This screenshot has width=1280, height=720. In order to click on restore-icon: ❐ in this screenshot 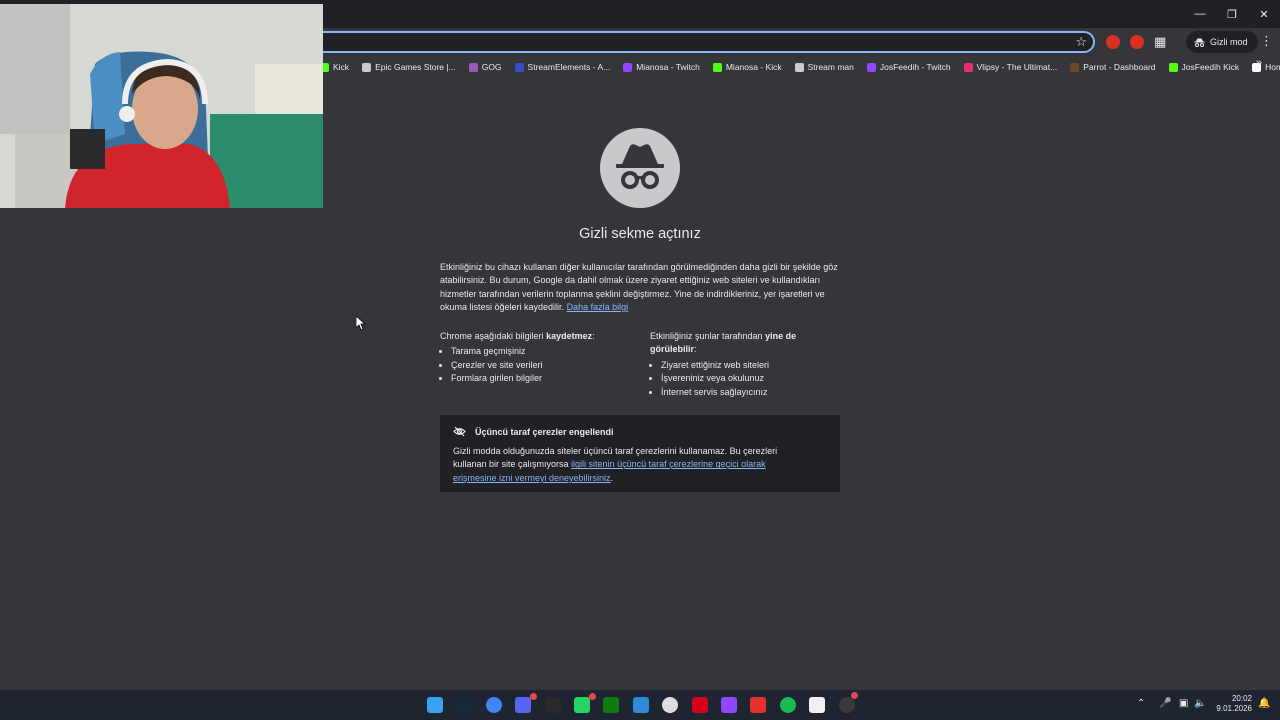, I will do `click(1232, 14)`.